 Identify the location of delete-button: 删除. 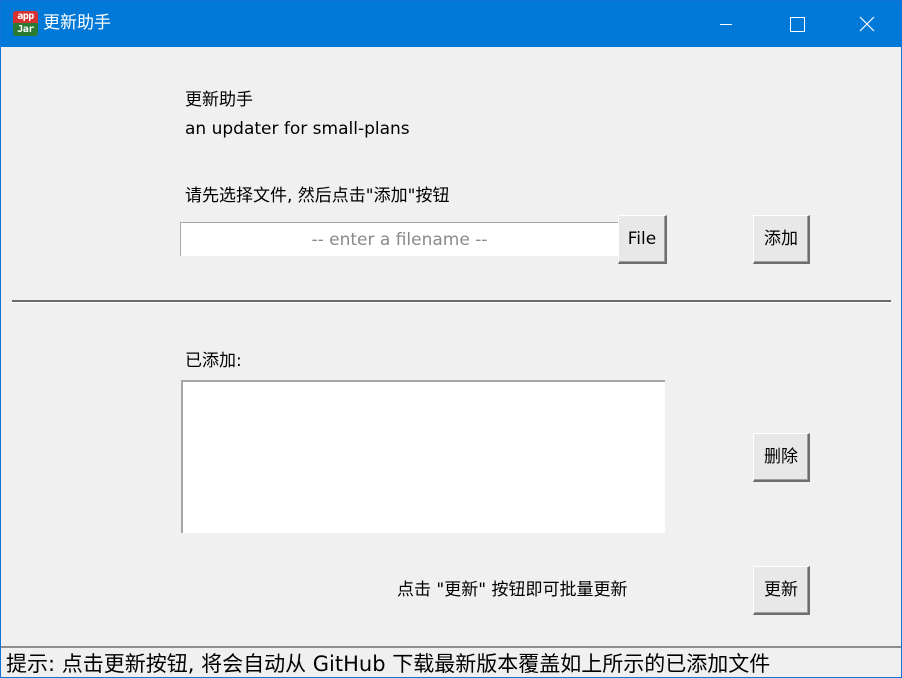
(781, 457).